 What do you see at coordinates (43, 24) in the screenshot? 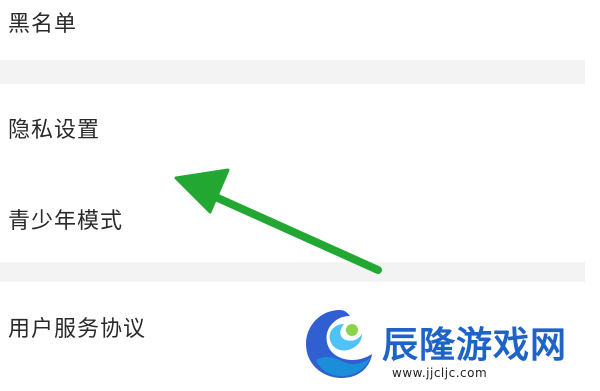
I see `settings-item-label: 黑名单` at bounding box center [43, 24].